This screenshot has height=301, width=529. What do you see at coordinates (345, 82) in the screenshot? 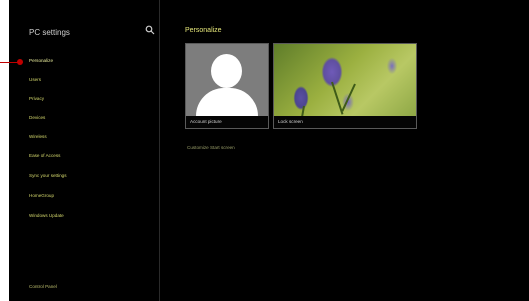
I see `lock-screen-image` at bounding box center [345, 82].